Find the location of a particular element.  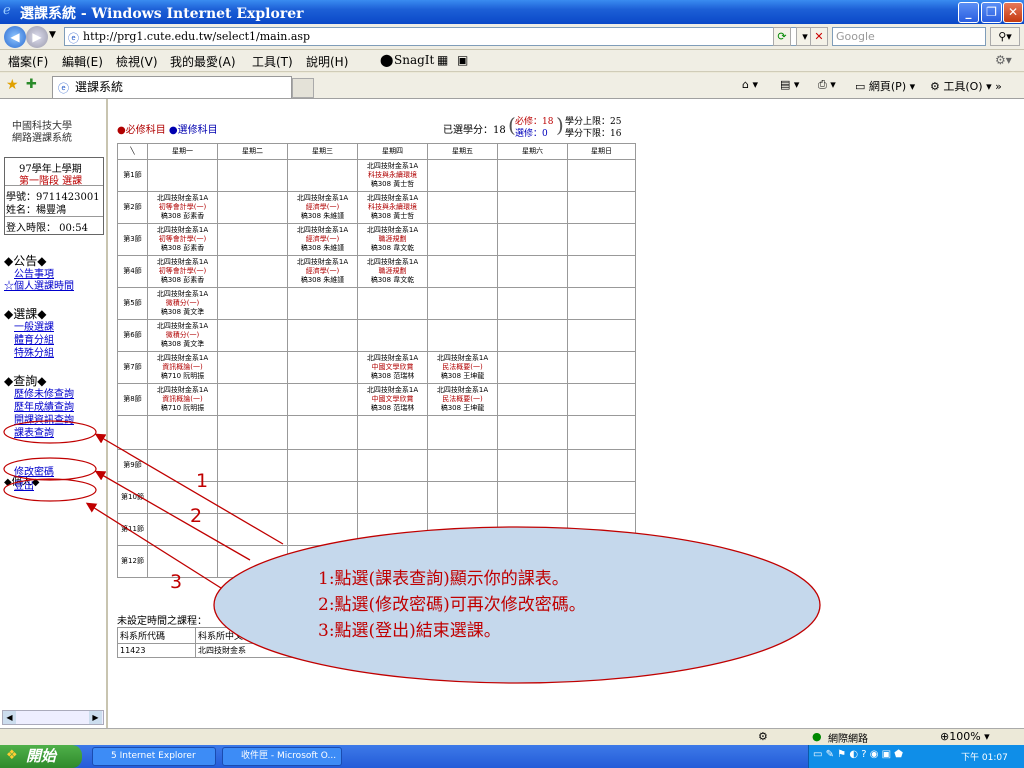

label-2: 2 is located at coordinates (196, 516).